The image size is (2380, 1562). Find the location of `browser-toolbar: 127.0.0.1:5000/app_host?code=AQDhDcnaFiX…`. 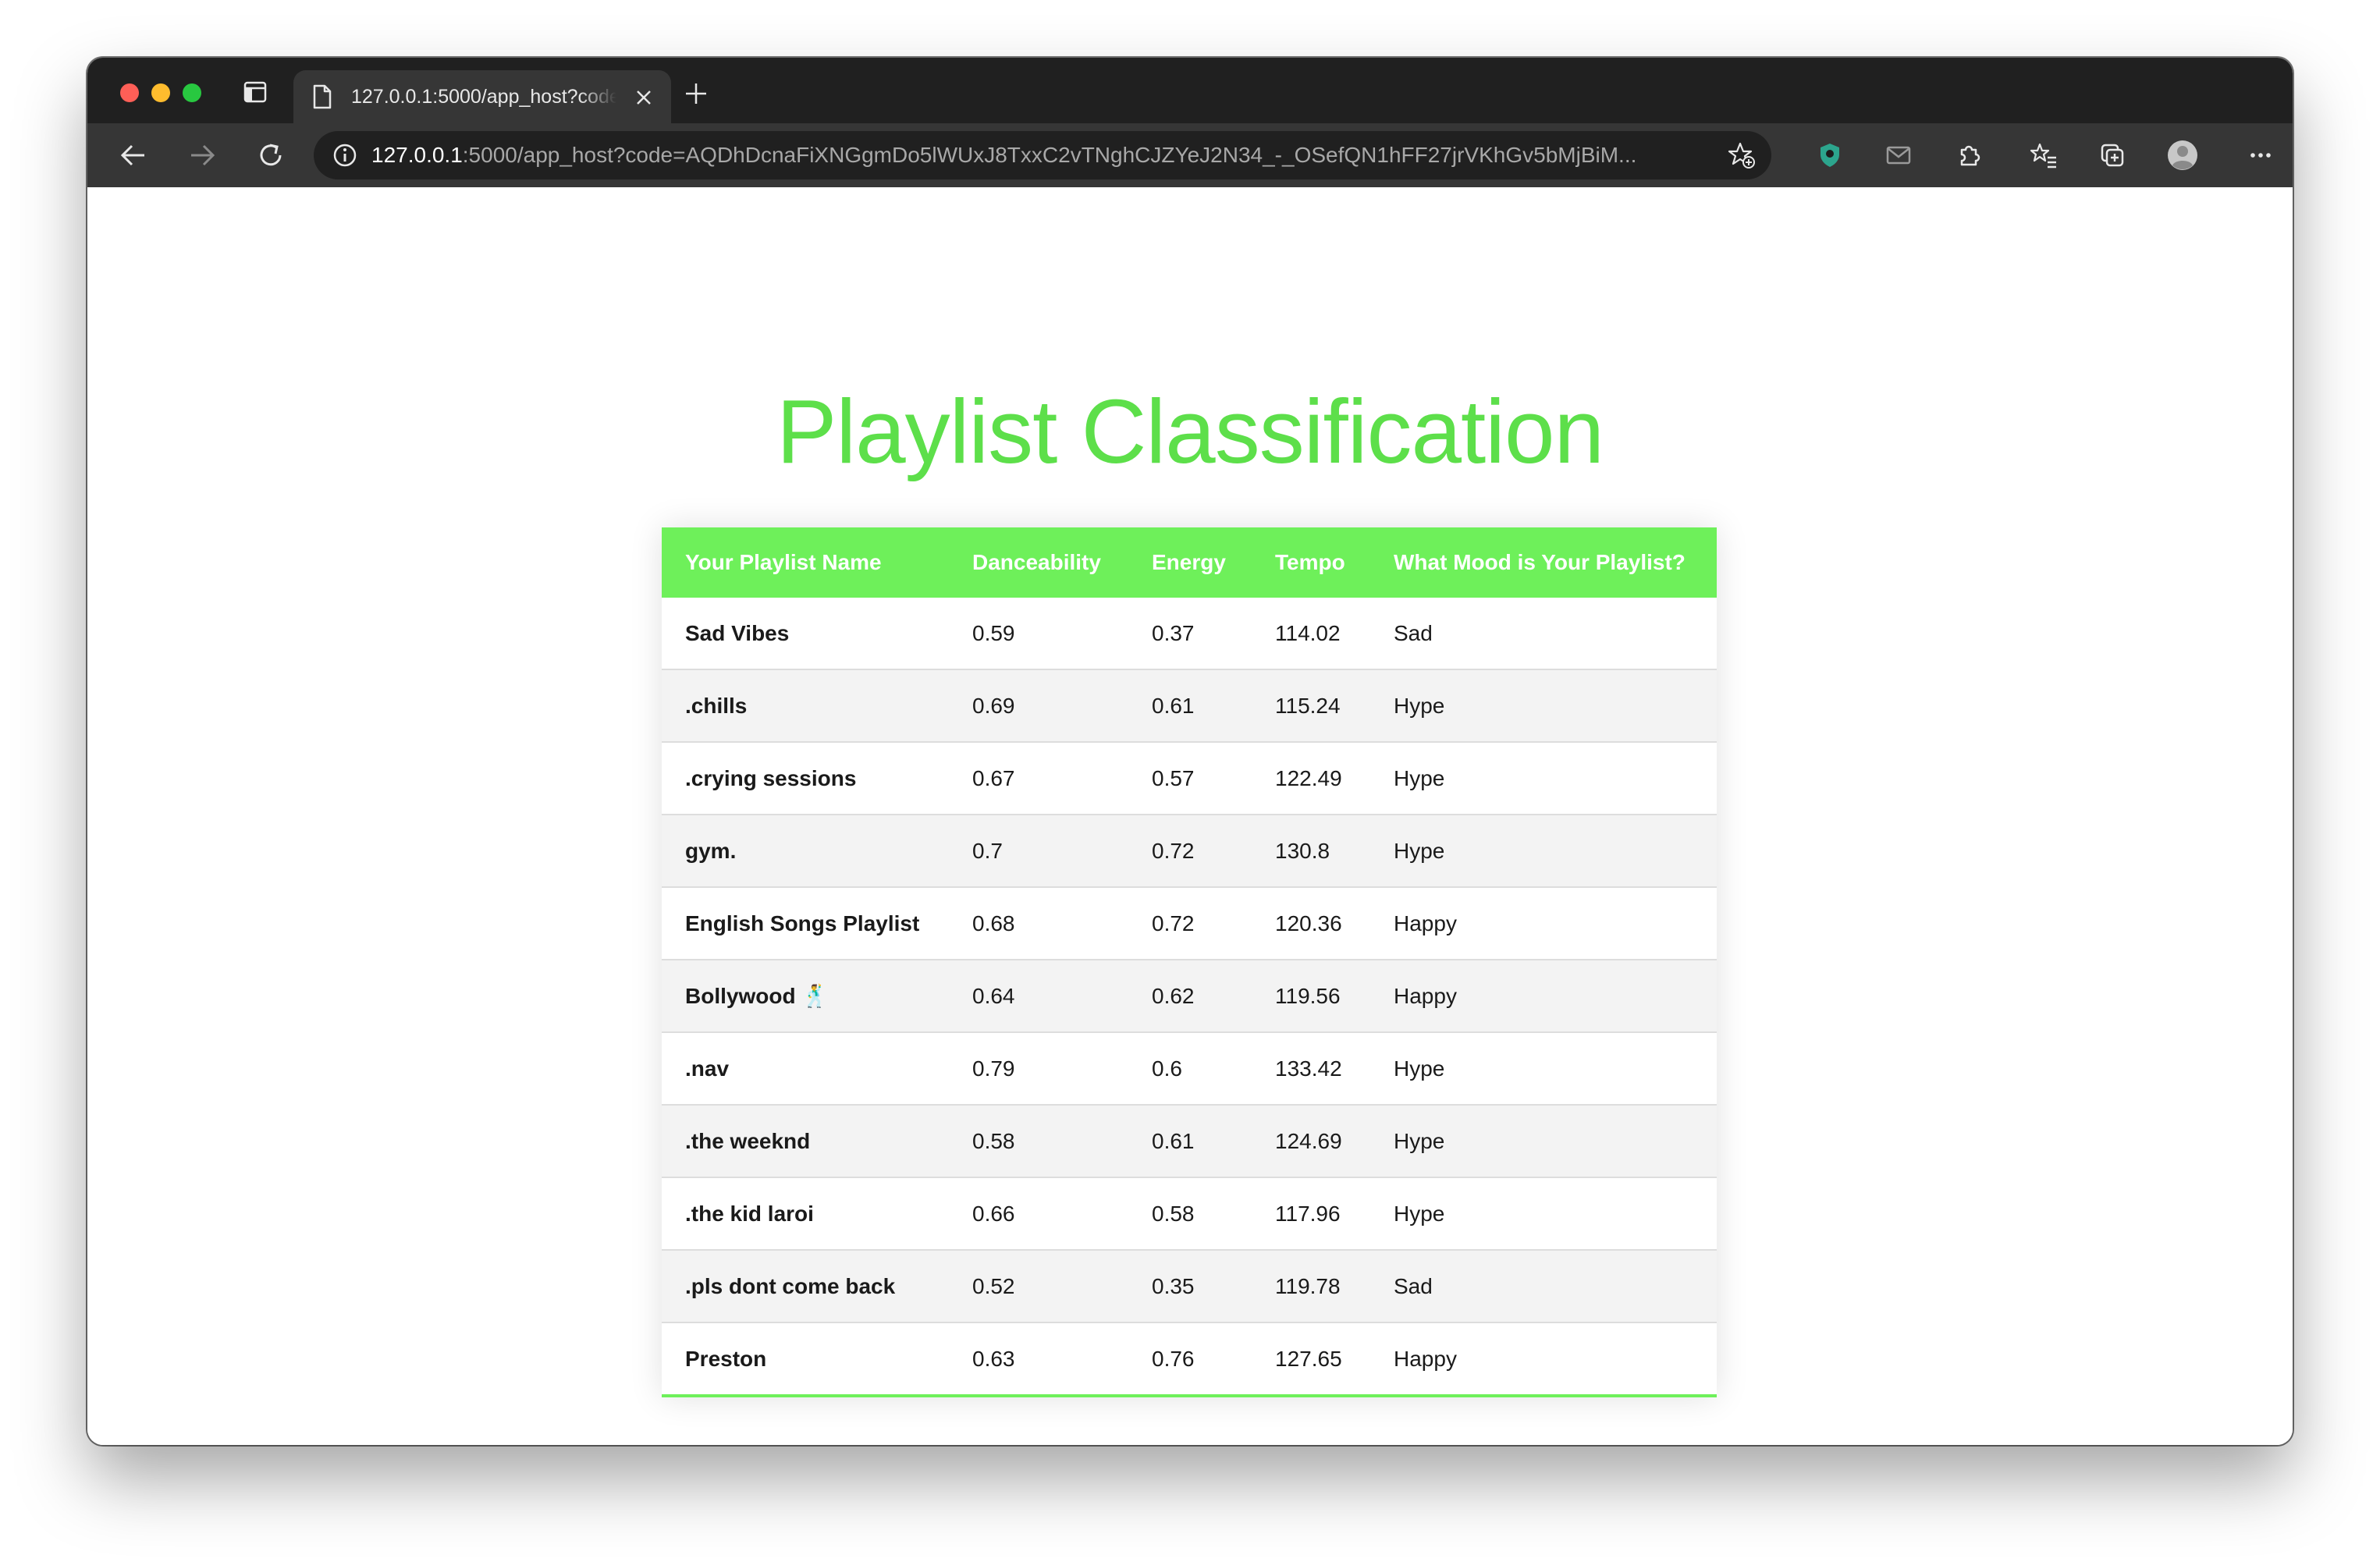

browser-toolbar: 127.0.0.1:5000/app_host?code=AQDhDcnaFiX… is located at coordinates (1190, 155).